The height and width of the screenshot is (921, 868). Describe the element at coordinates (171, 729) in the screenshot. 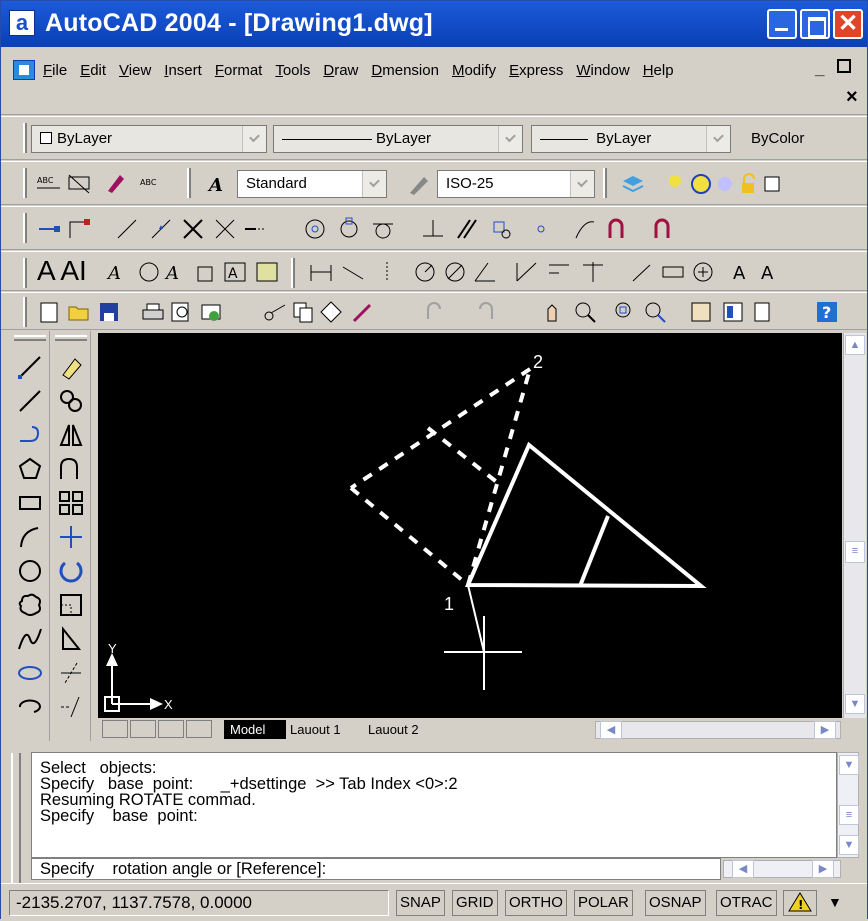

I see `next-tab-button` at that location.